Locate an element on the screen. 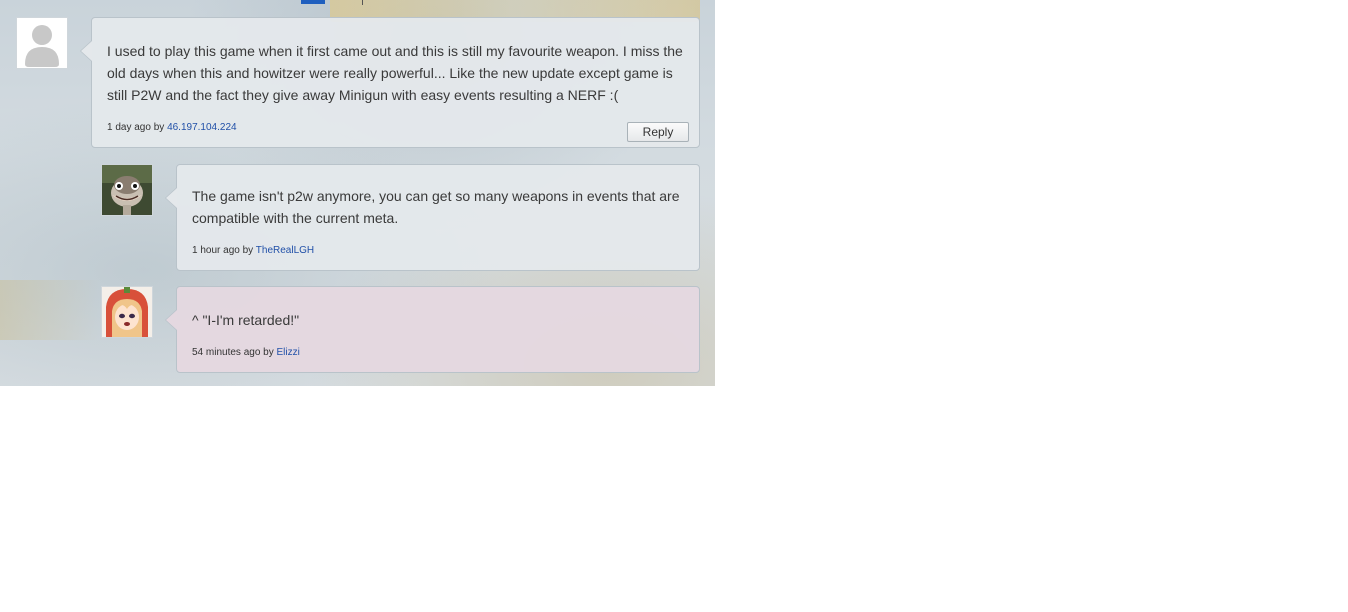 The image size is (1348, 612). comment-timestamp: 1 day ago is located at coordinates (129, 127).